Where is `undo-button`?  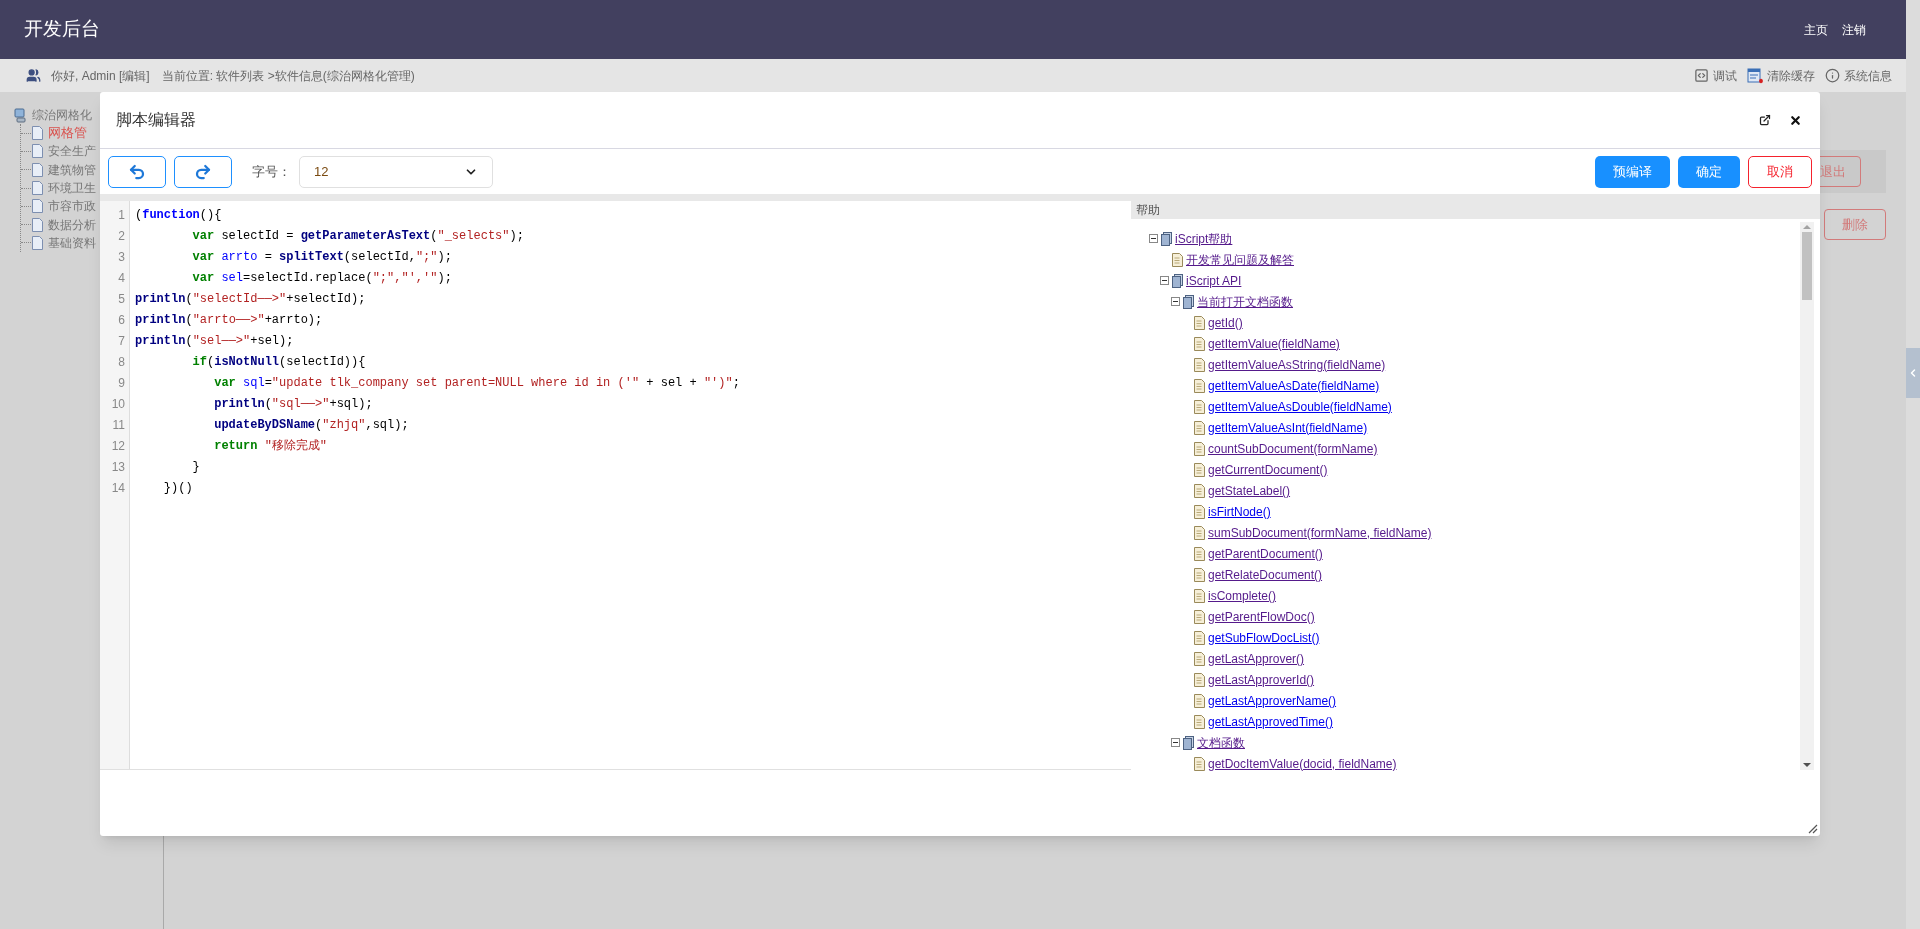
undo-button is located at coordinates (137, 171).